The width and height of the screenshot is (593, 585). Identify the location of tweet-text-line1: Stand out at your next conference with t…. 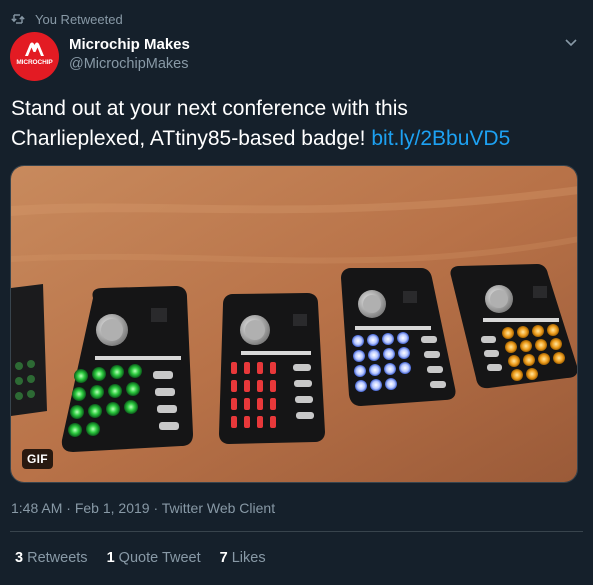
(209, 108).